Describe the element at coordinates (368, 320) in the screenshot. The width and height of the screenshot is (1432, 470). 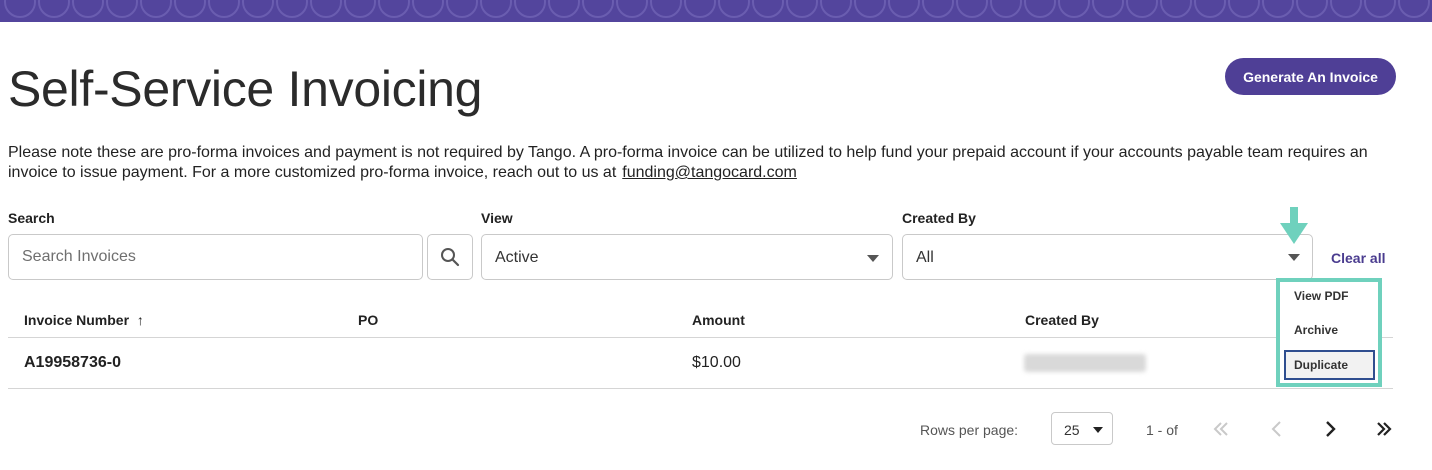
I see `col-po: PO` at that location.